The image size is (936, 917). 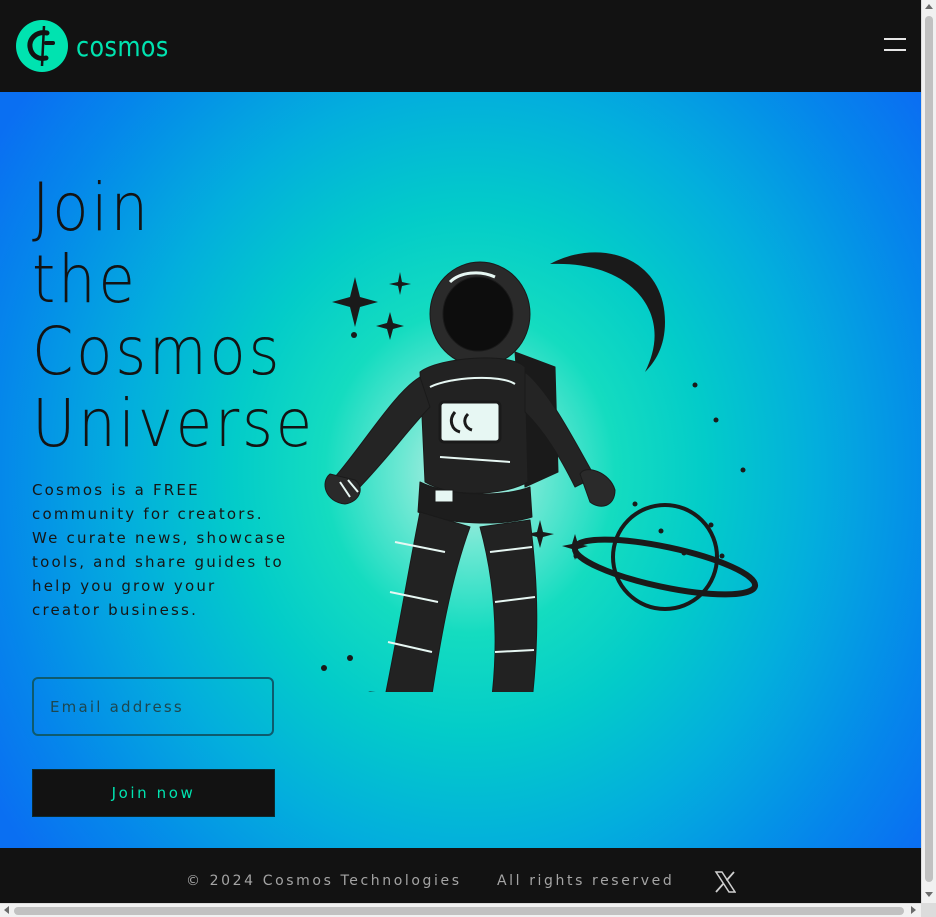 I want to click on scroll-down-icon, so click(x=929, y=894).